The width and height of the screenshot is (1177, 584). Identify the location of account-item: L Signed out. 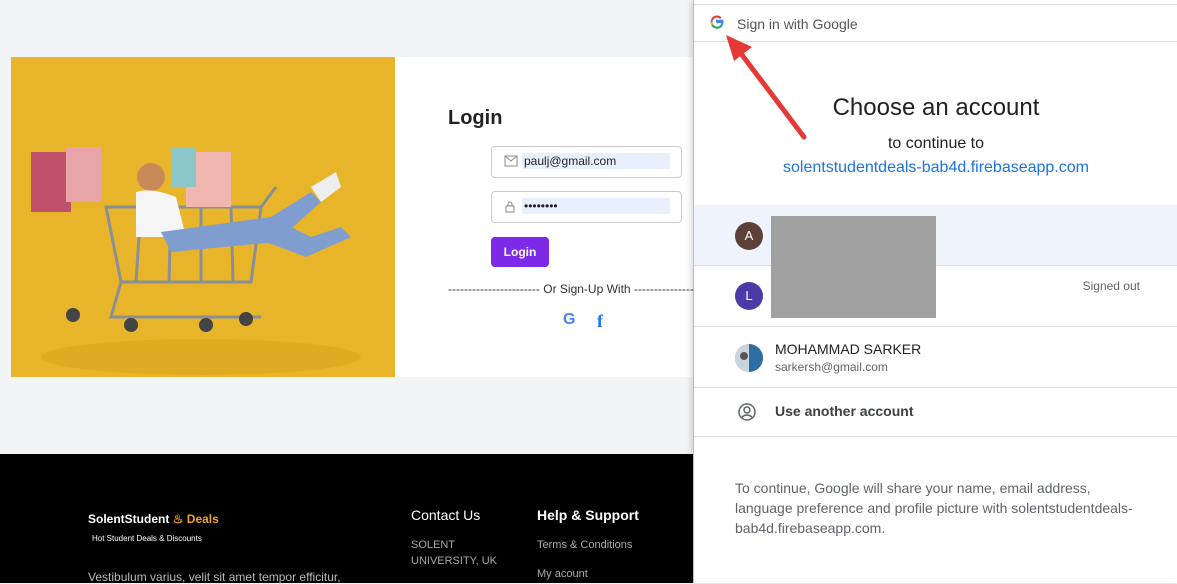
(935, 296).